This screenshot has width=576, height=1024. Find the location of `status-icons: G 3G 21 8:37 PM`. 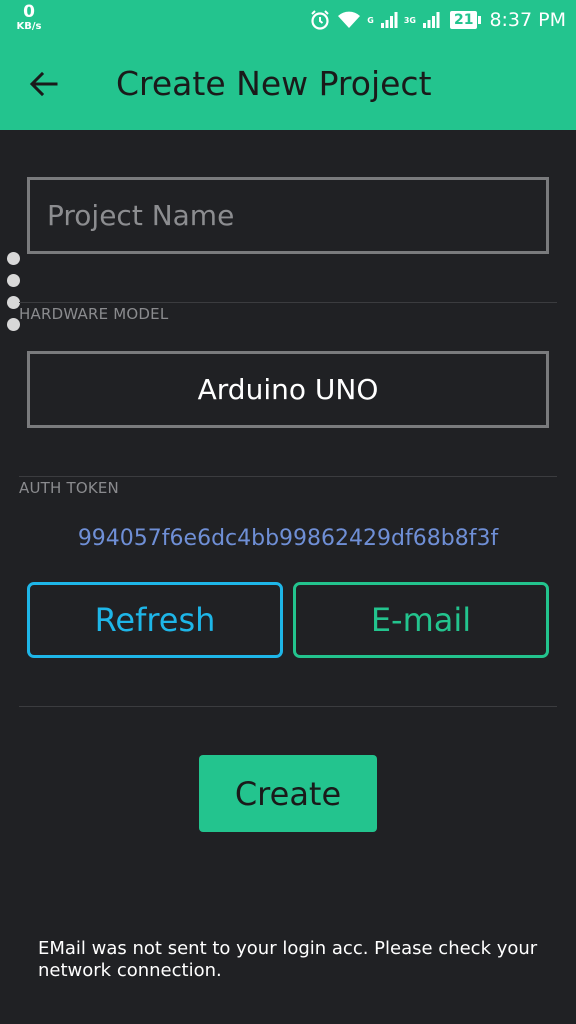

status-icons: G 3G 21 8:37 PM is located at coordinates (437, 20).